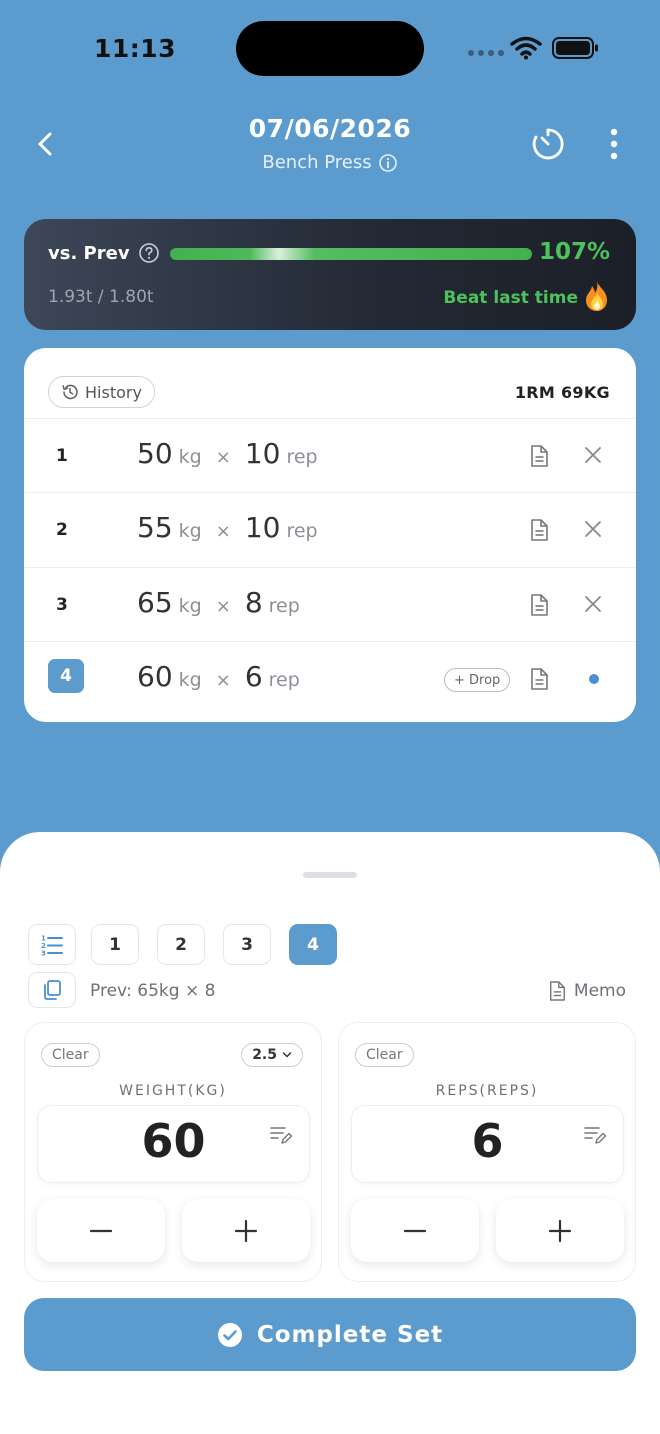  I want to click on progress-percent: 107%, so click(574, 252).